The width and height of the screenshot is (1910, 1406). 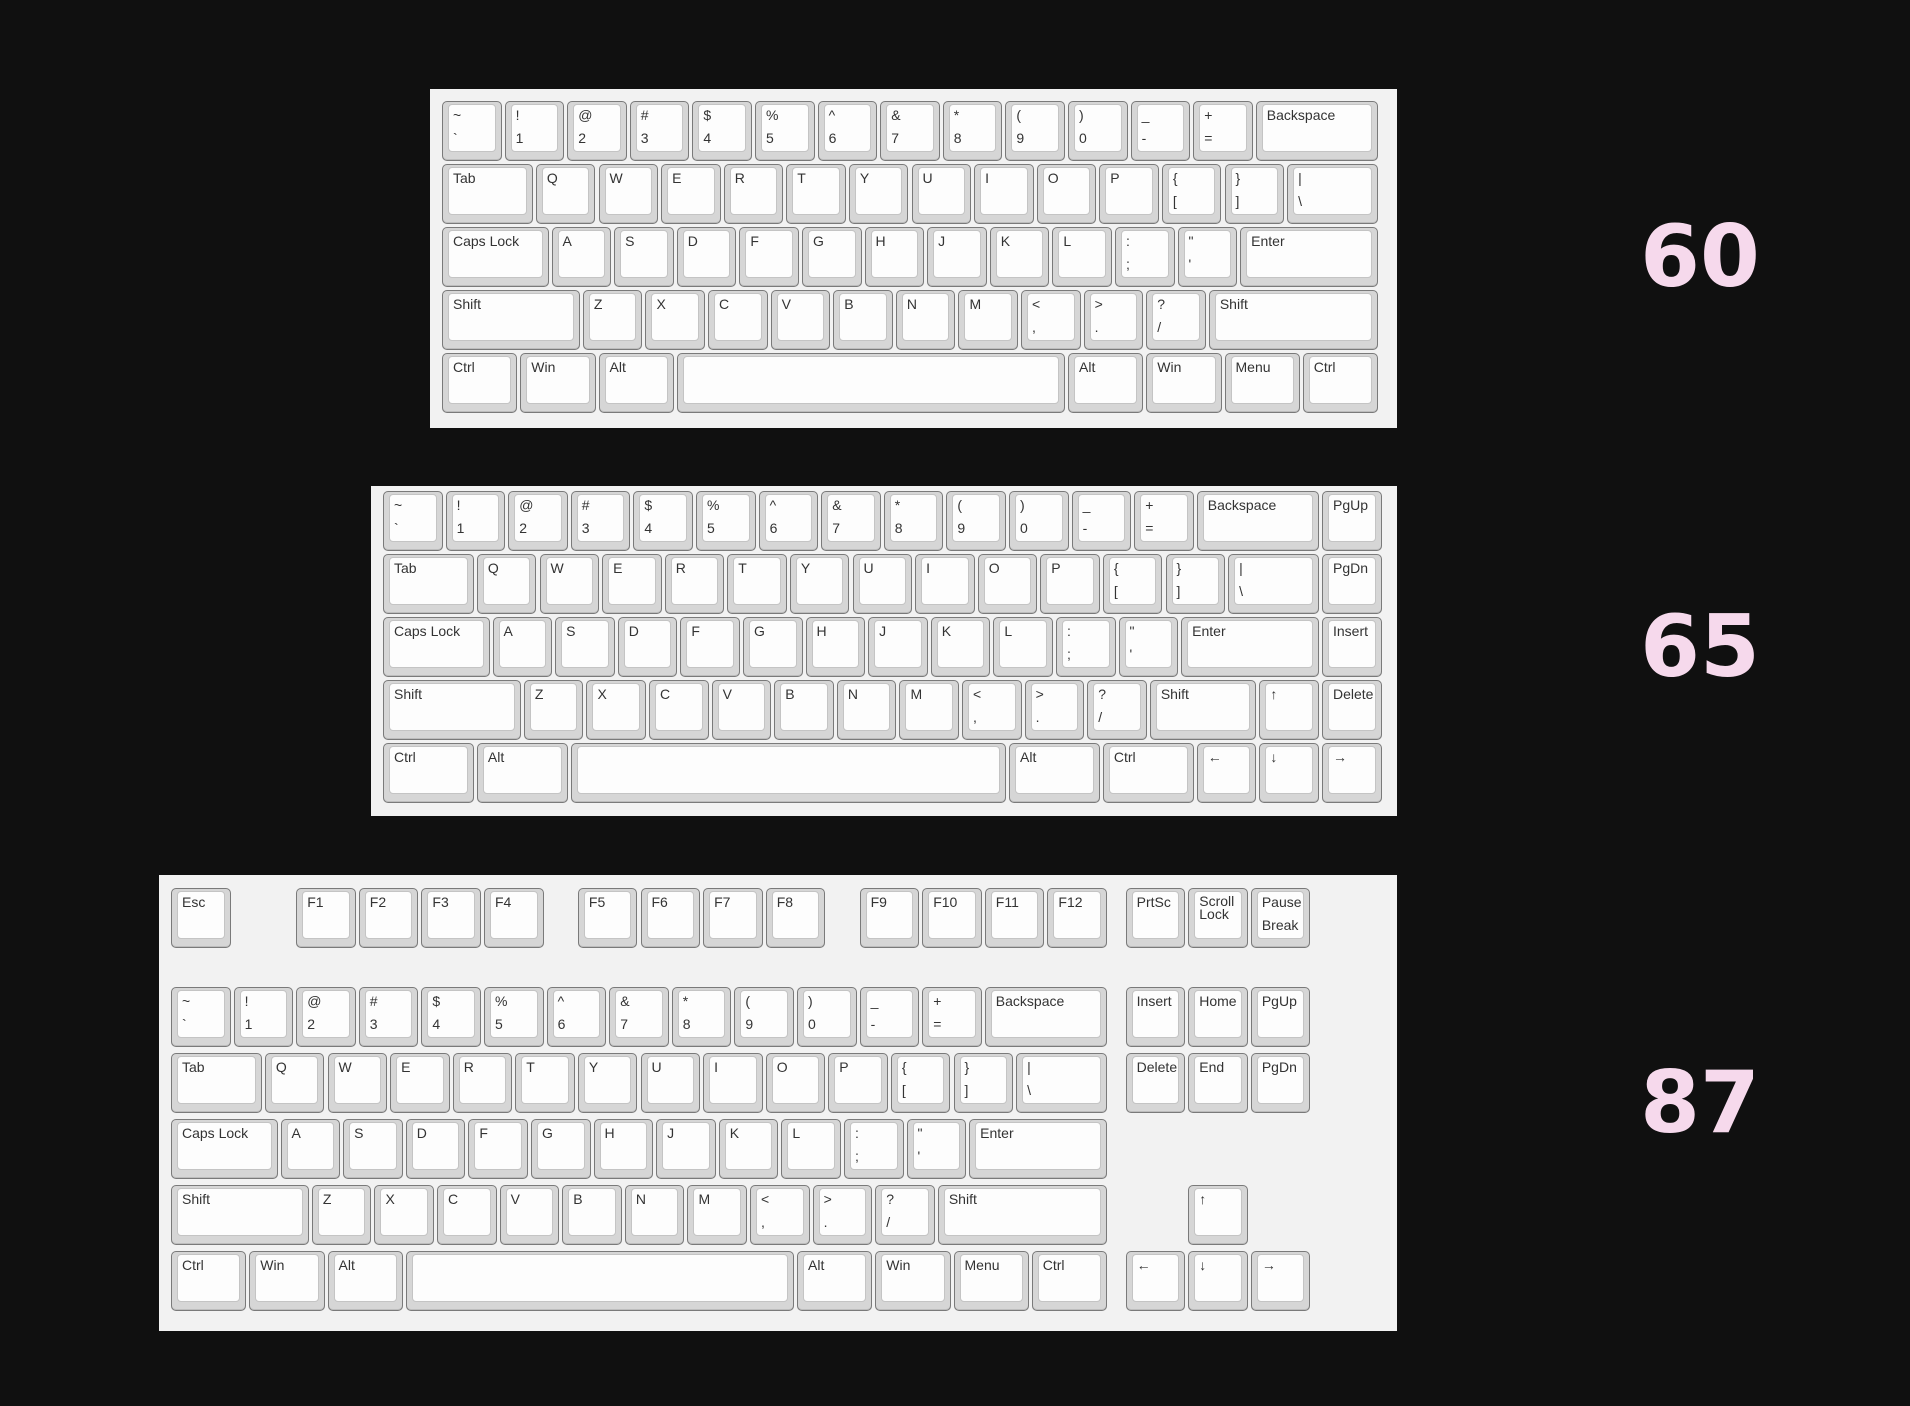 What do you see at coordinates (992, 710) in the screenshot?
I see `key-comma: <,` at bounding box center [992, 710].